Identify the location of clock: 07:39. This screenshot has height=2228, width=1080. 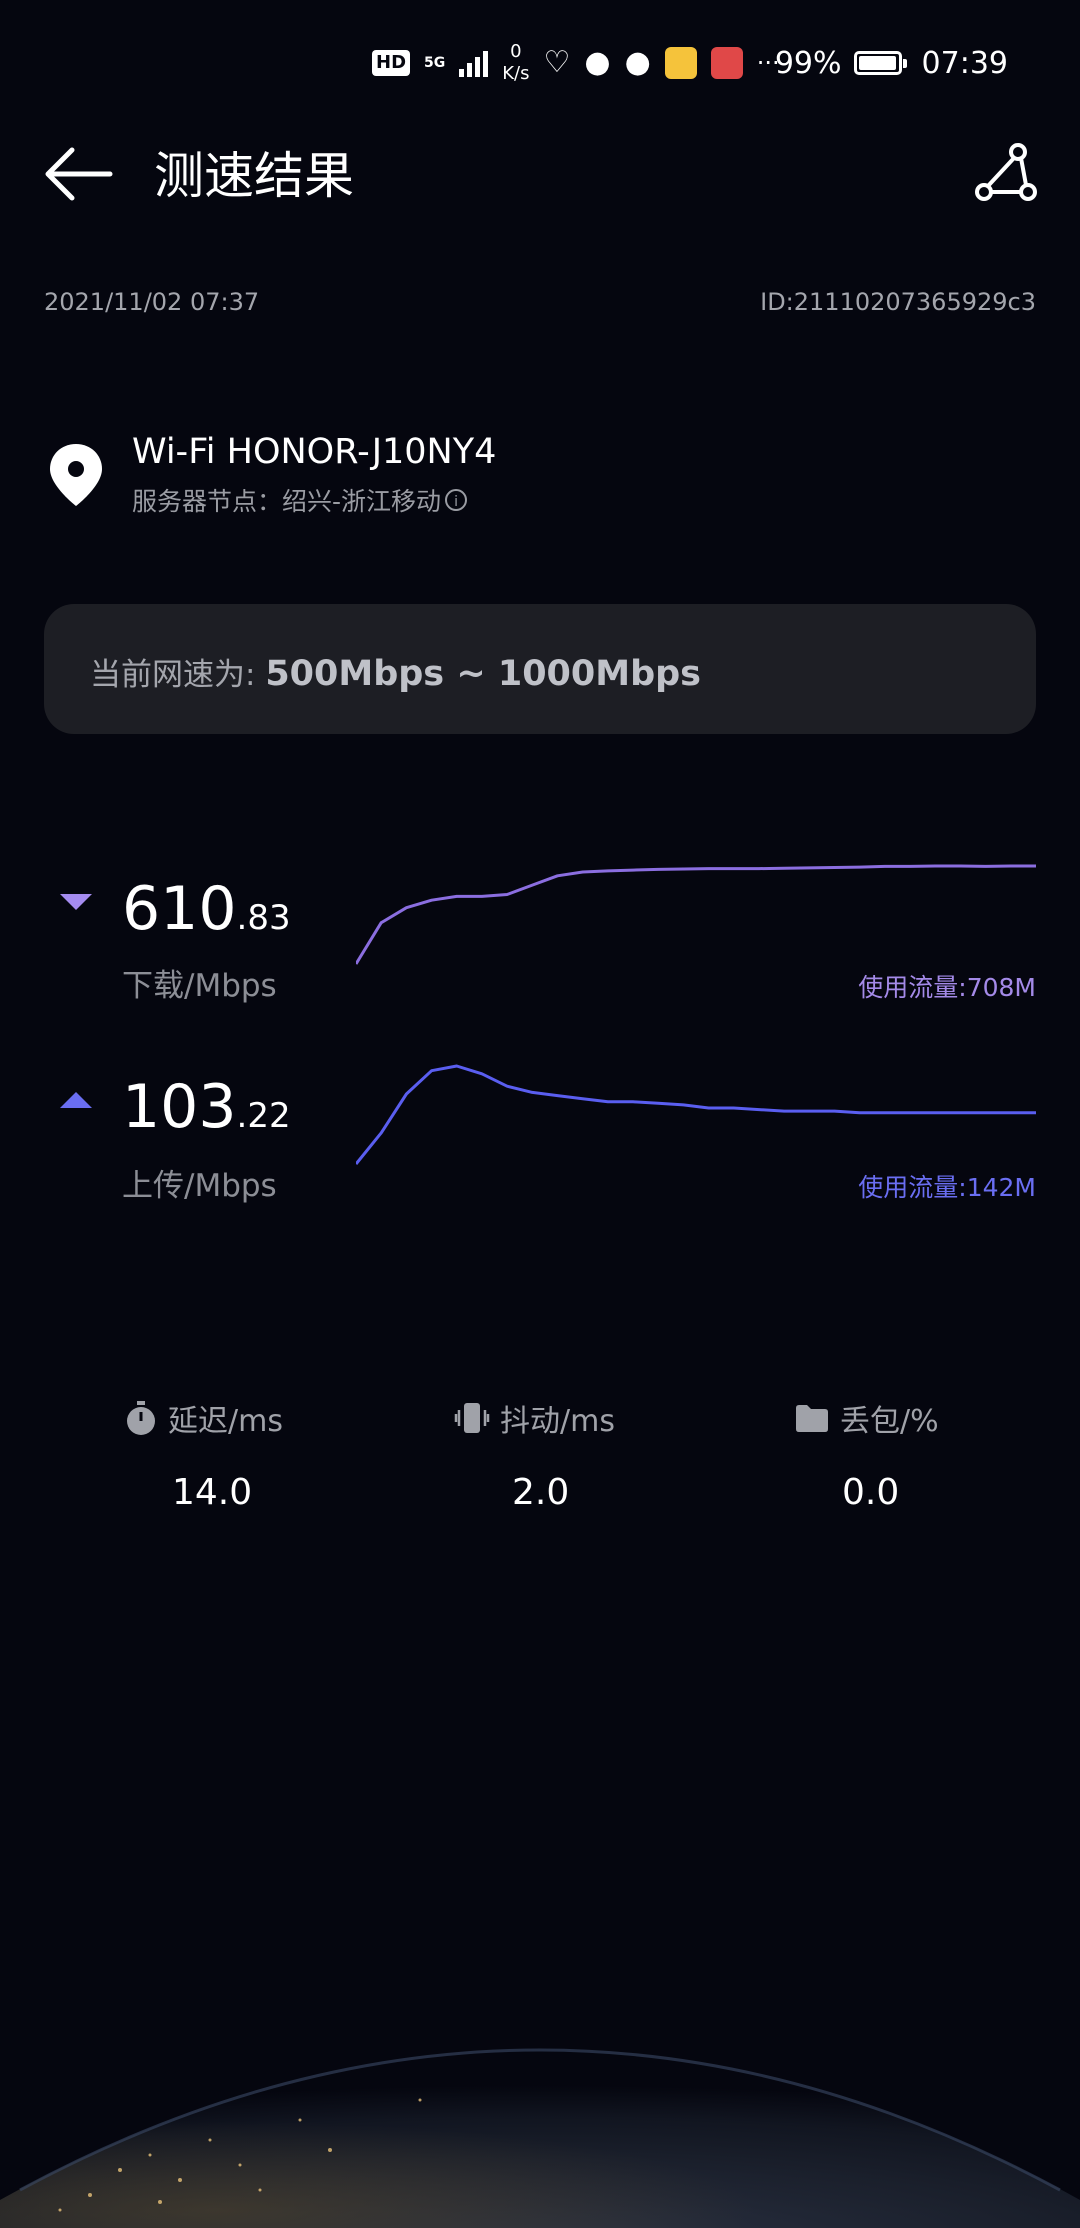
(964, 63).